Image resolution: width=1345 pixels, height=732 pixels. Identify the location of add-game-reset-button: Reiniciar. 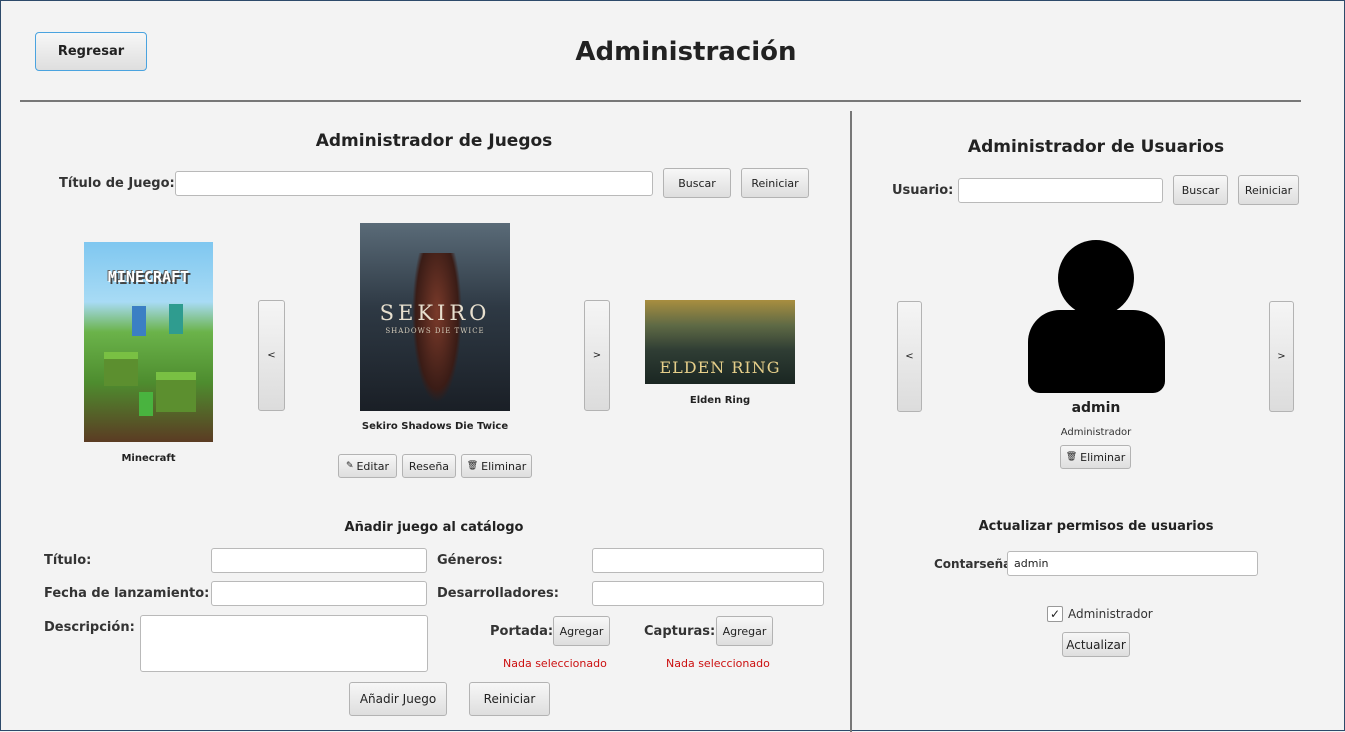
(509, 699).